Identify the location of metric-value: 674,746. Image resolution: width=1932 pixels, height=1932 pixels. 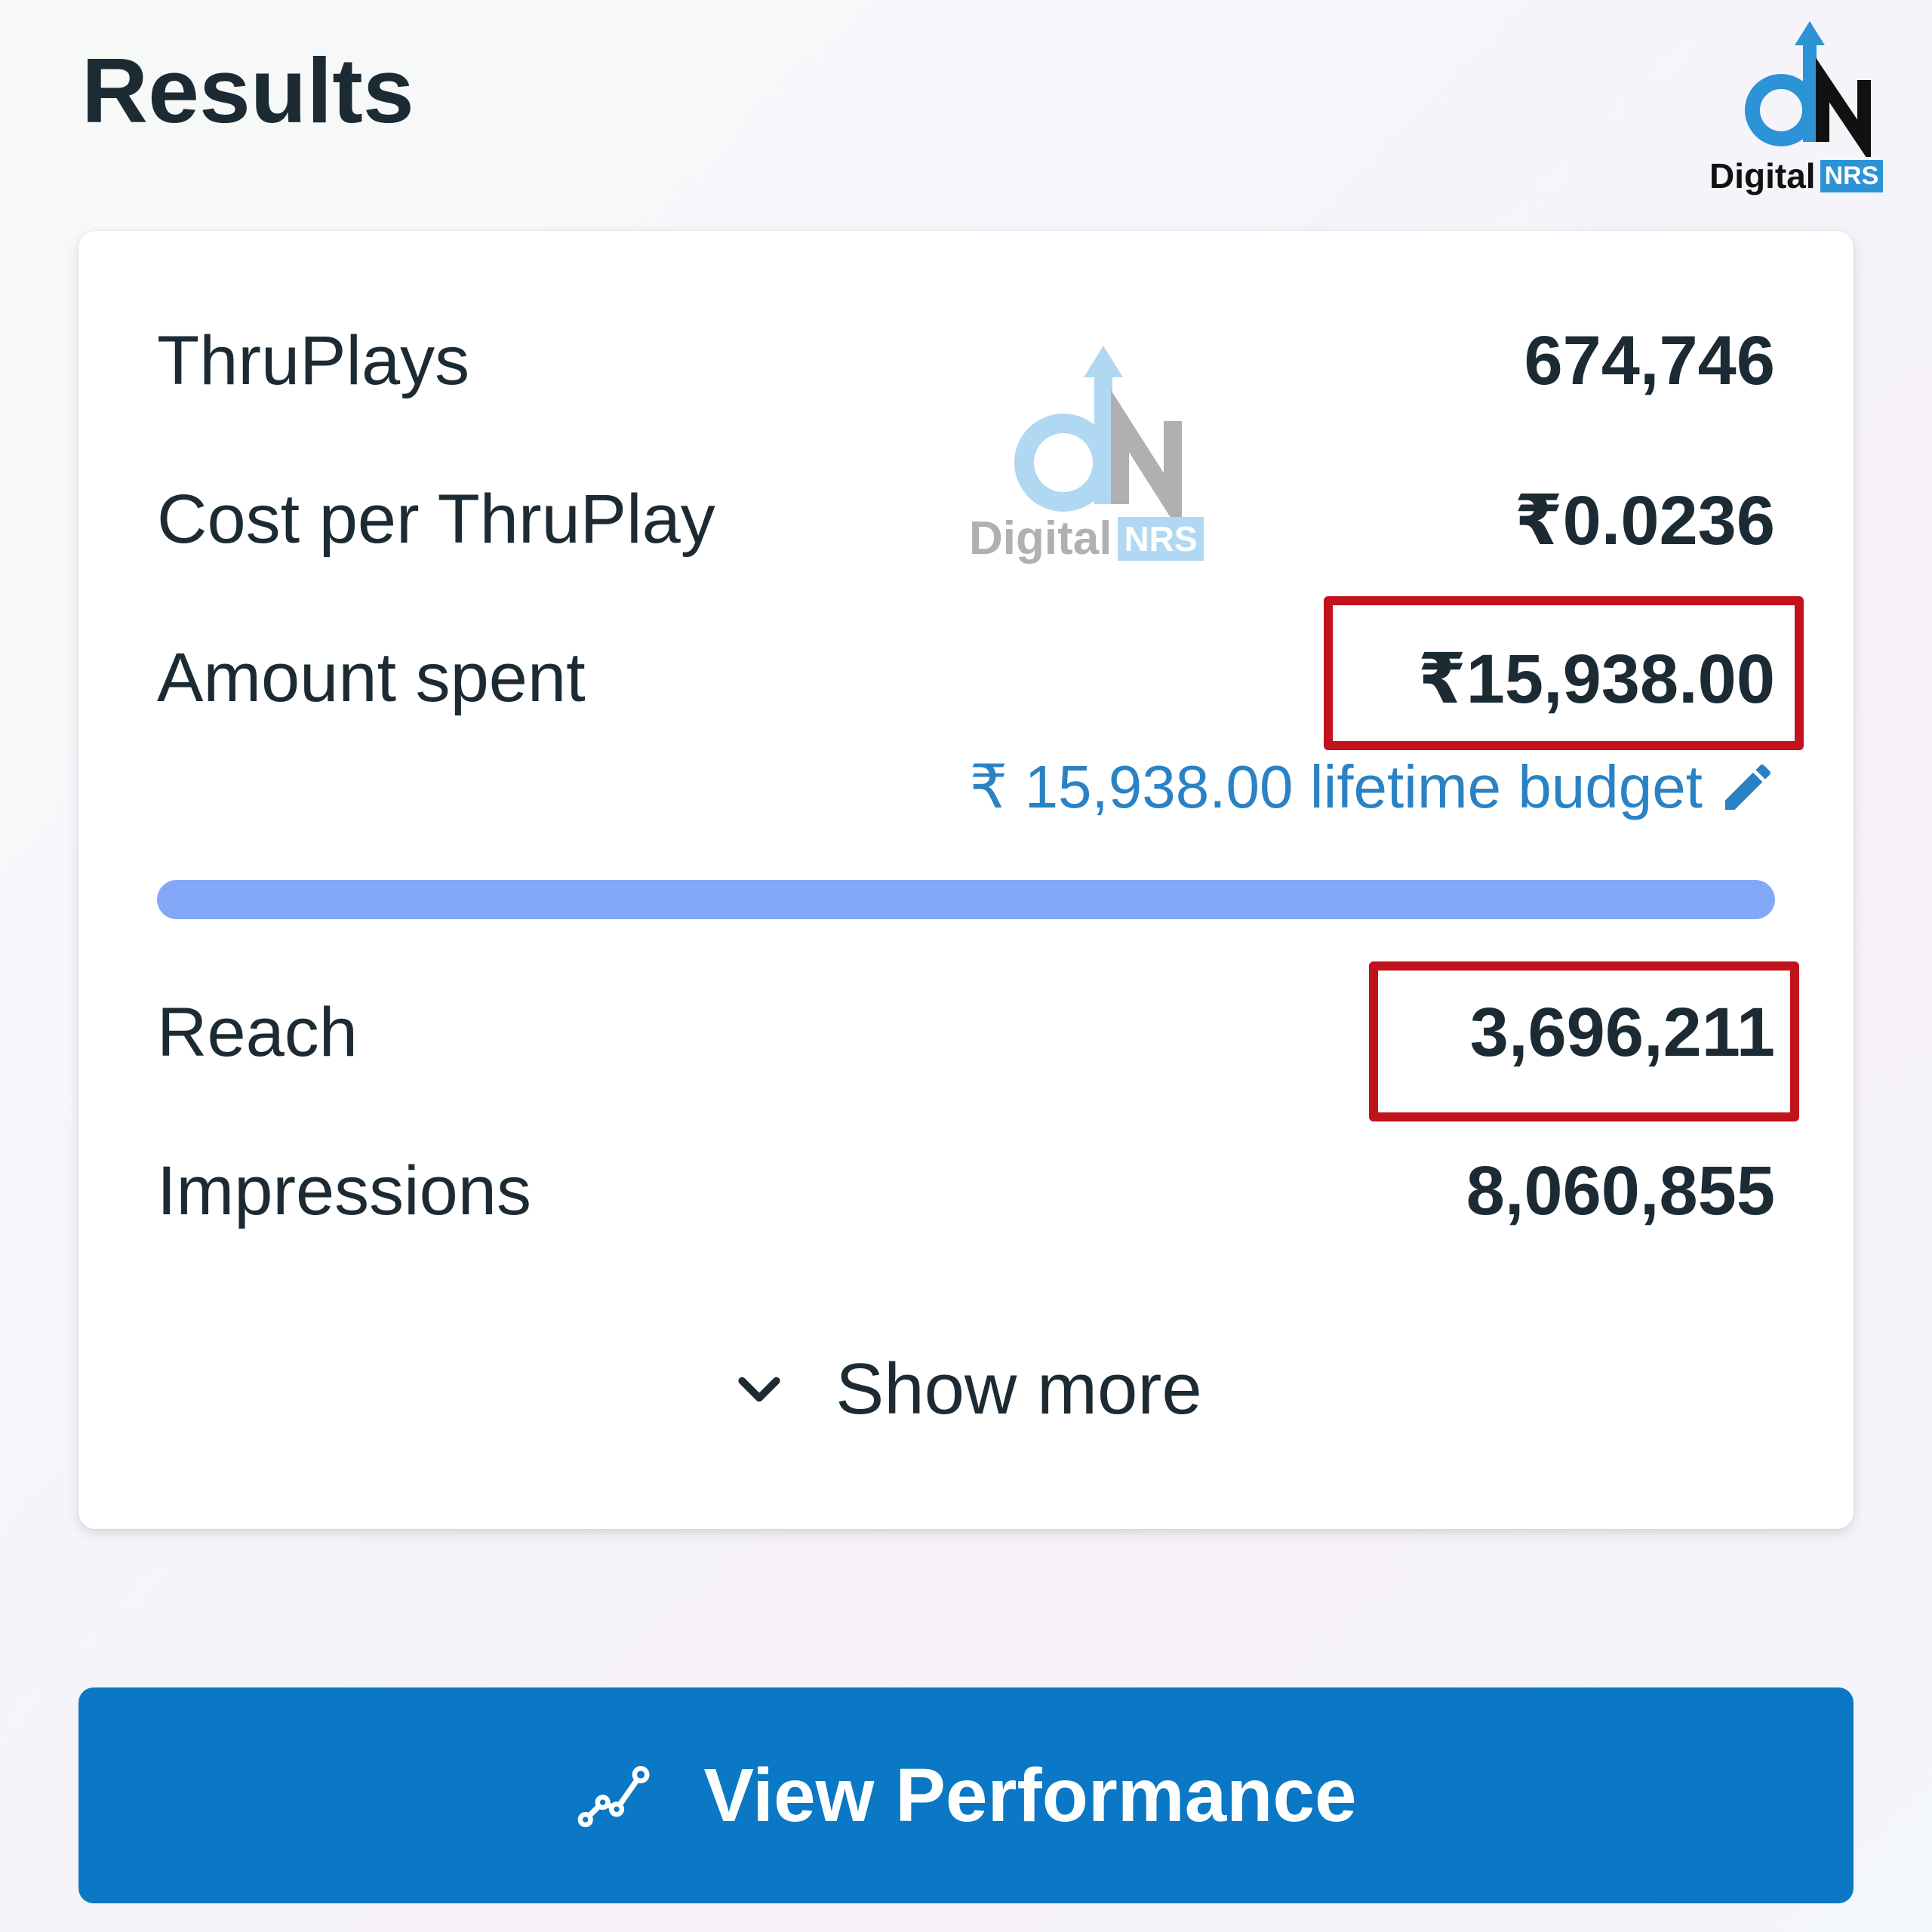
(1649, 360).